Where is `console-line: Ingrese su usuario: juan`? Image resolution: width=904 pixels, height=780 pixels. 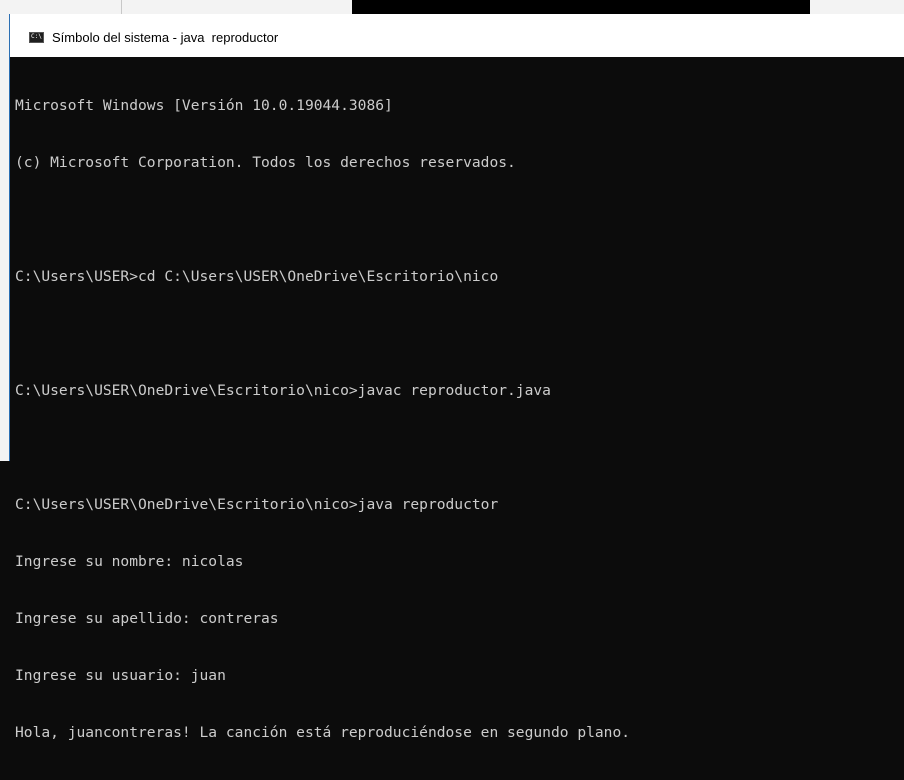
console-line: Ingrese su usuario: juan is located at coordinates (120, 675).